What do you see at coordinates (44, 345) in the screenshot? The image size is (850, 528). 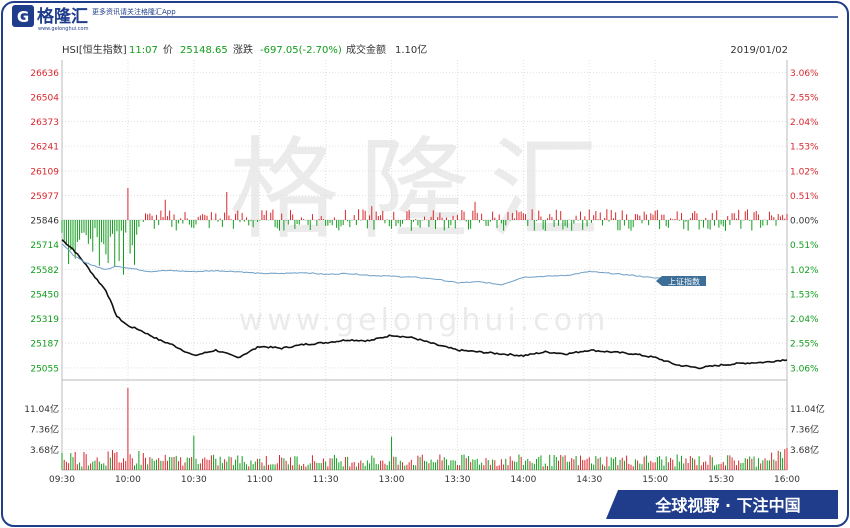 I see `y-tick-left: 25187` at bounding box center [44, 345].